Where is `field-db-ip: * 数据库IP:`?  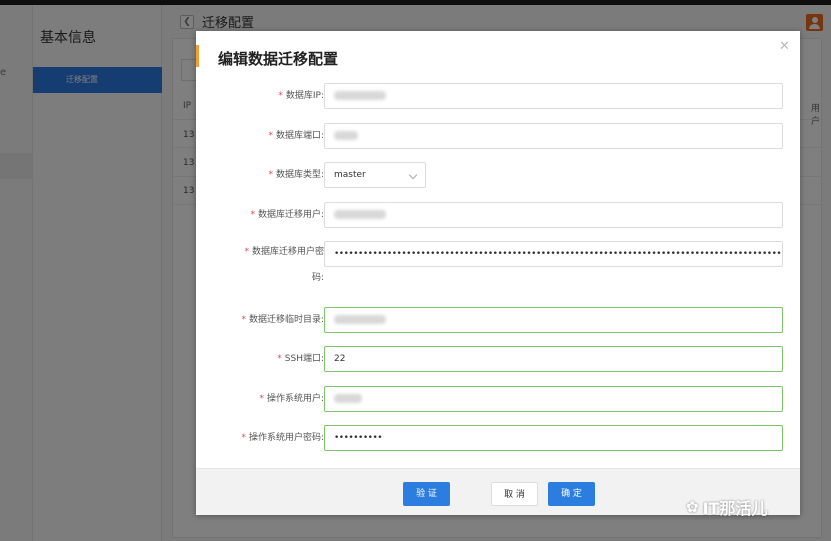
field-db-ip: * 数据库IP: is located at coordinates (498, 96).